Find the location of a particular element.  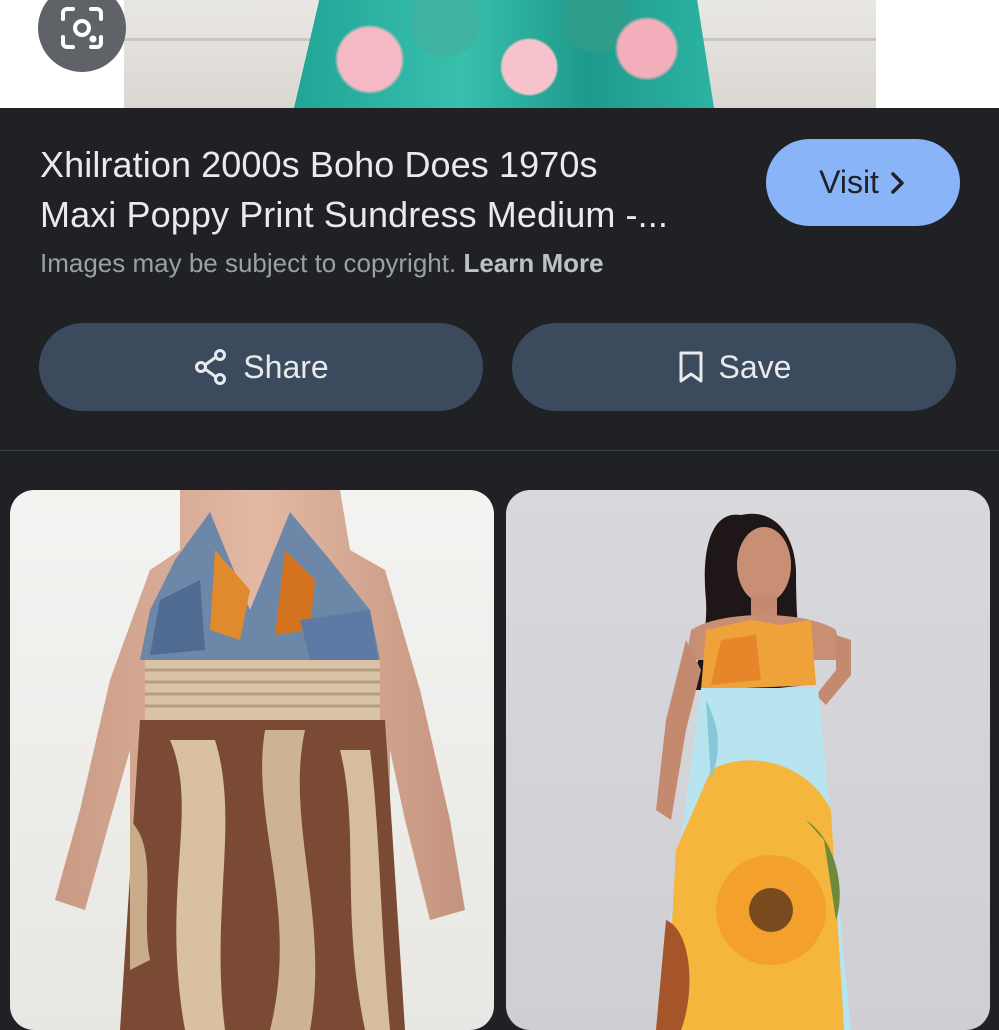

hero-image-area is located at coordinates (499, 54).